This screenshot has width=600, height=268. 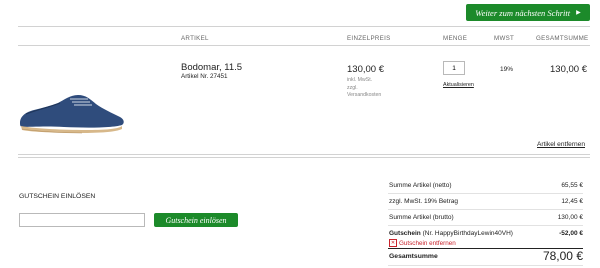 I want to click on grand-total-value: 78,00 €, so click(x=562, y=256).